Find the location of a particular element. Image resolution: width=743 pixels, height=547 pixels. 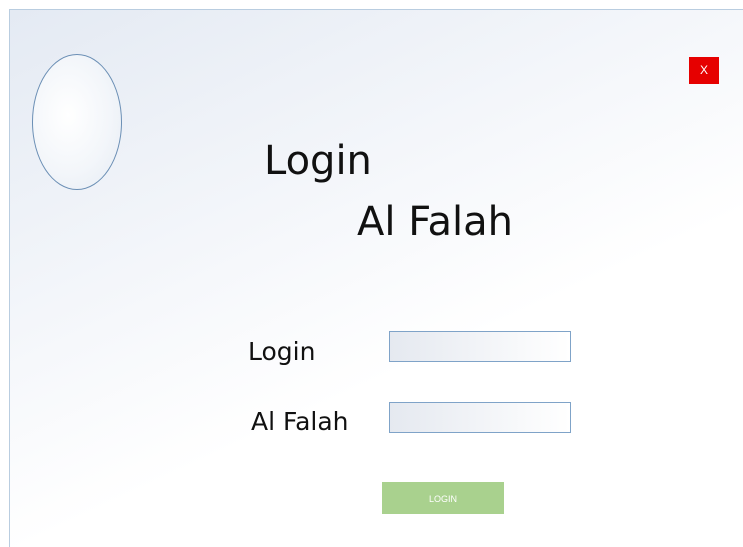

login-input is located at coordinates (480, 346).